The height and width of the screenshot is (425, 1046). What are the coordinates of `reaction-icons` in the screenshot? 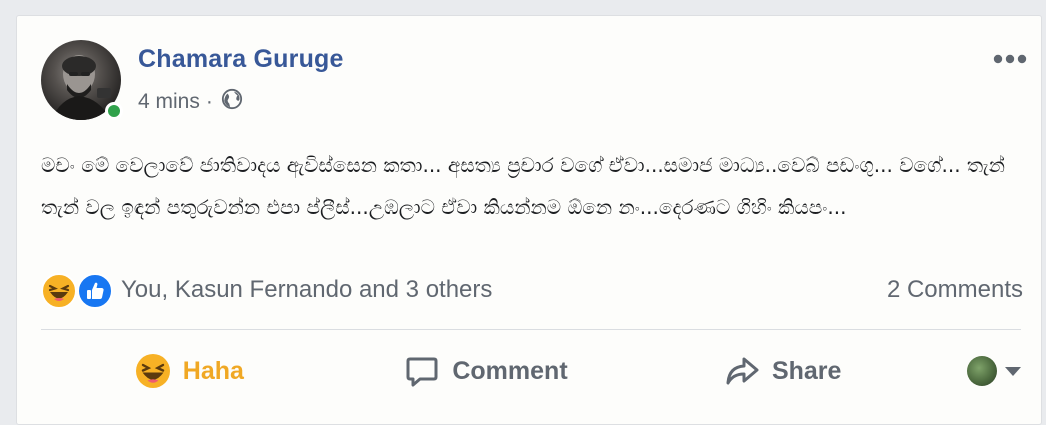 It's located at (79, 290).